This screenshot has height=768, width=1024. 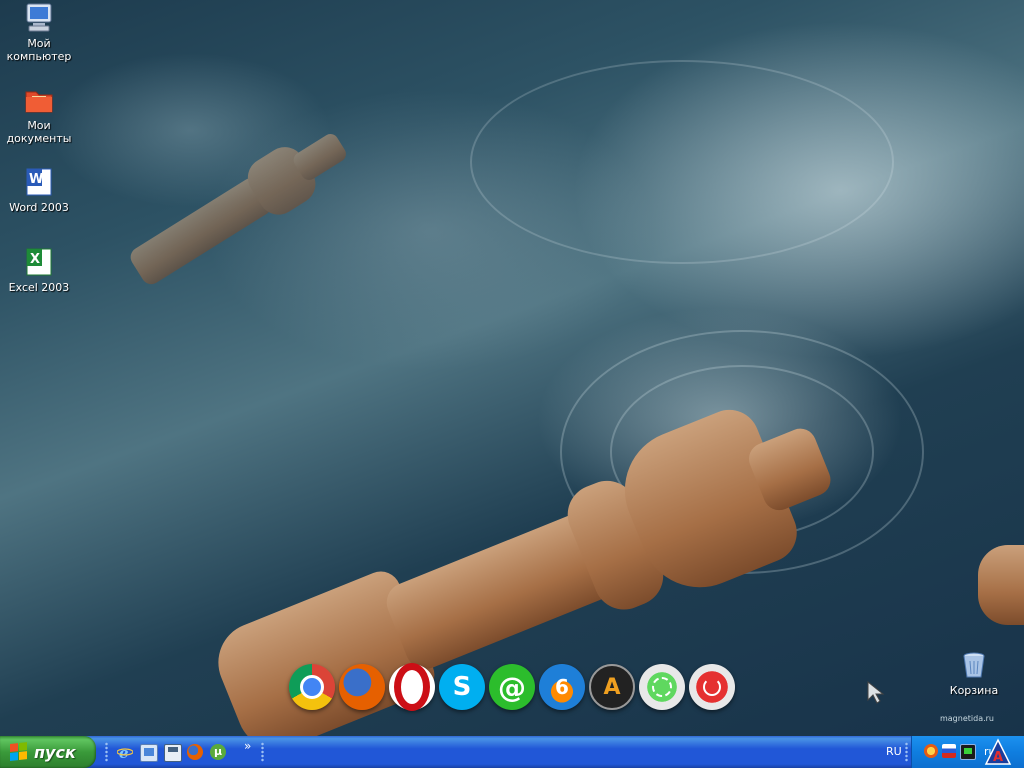 I want to click on mouse-cursor-icon, so click(x=876, y=692).